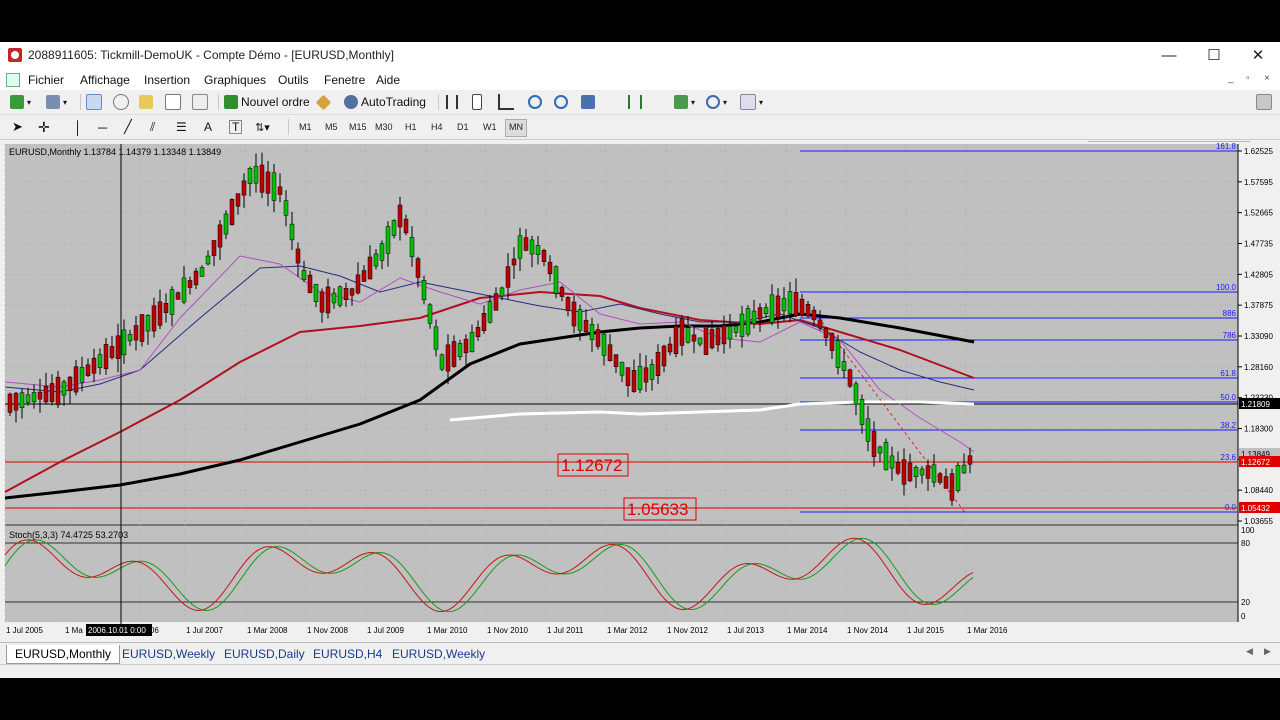 The image size is (1280, 720). What do you see at coordinates (235, 80) in the screenshot?
I see `menu-graphiques: Graphiques` at bounding box center [235, 80].